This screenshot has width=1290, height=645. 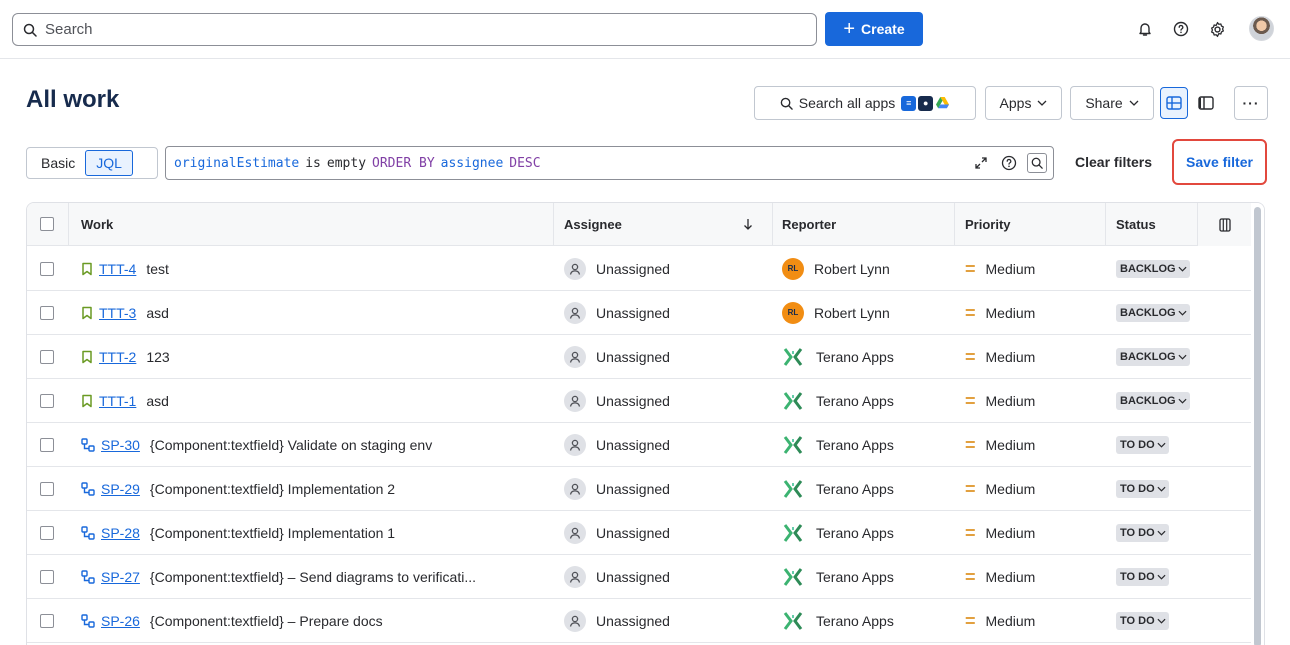 What do you see at coordinates (1251, 103) in the screenshot?
I see `more-actions-button: ···` at bounding box center [1251, 103].